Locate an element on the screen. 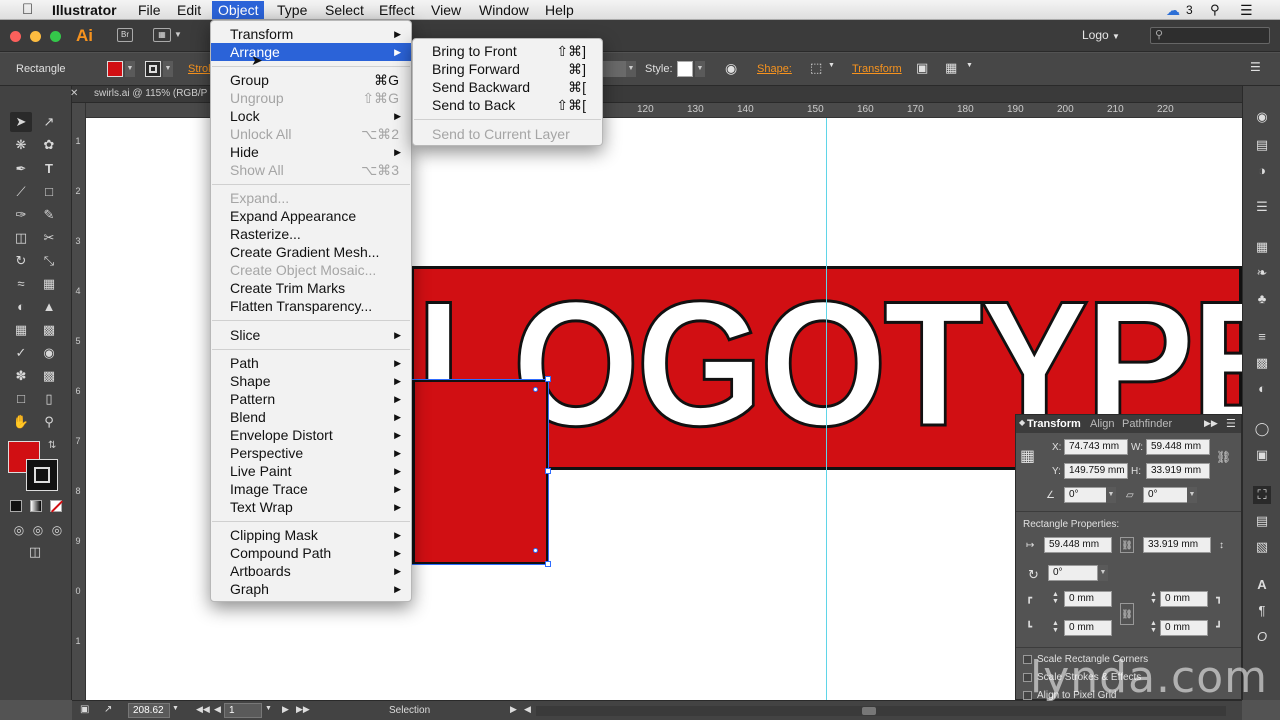  pen-tool-icon: ✒ is located at coordinates (21, 169).